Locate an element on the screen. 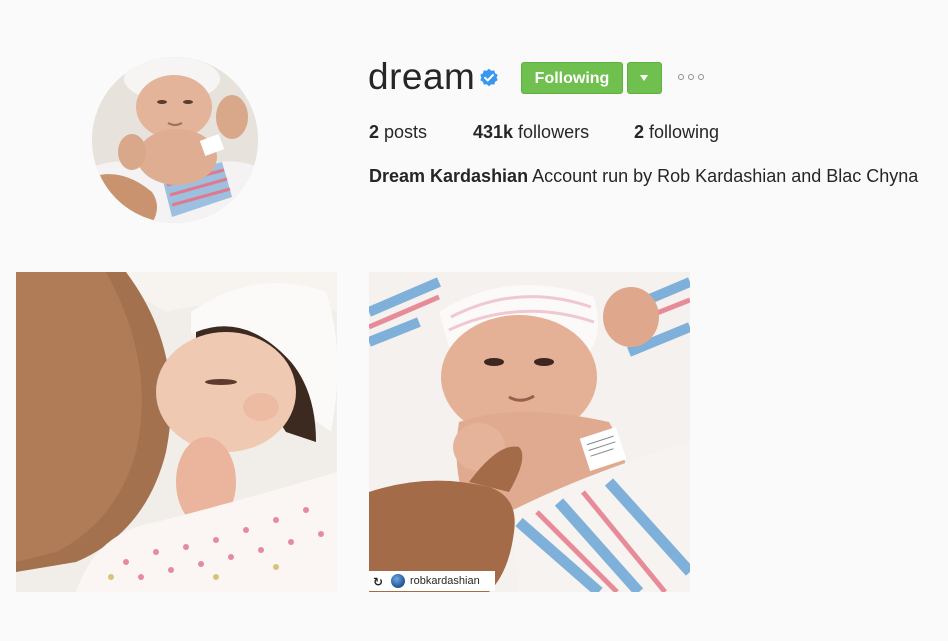  globe-avatar-icon is located at coordinates (398, 581).